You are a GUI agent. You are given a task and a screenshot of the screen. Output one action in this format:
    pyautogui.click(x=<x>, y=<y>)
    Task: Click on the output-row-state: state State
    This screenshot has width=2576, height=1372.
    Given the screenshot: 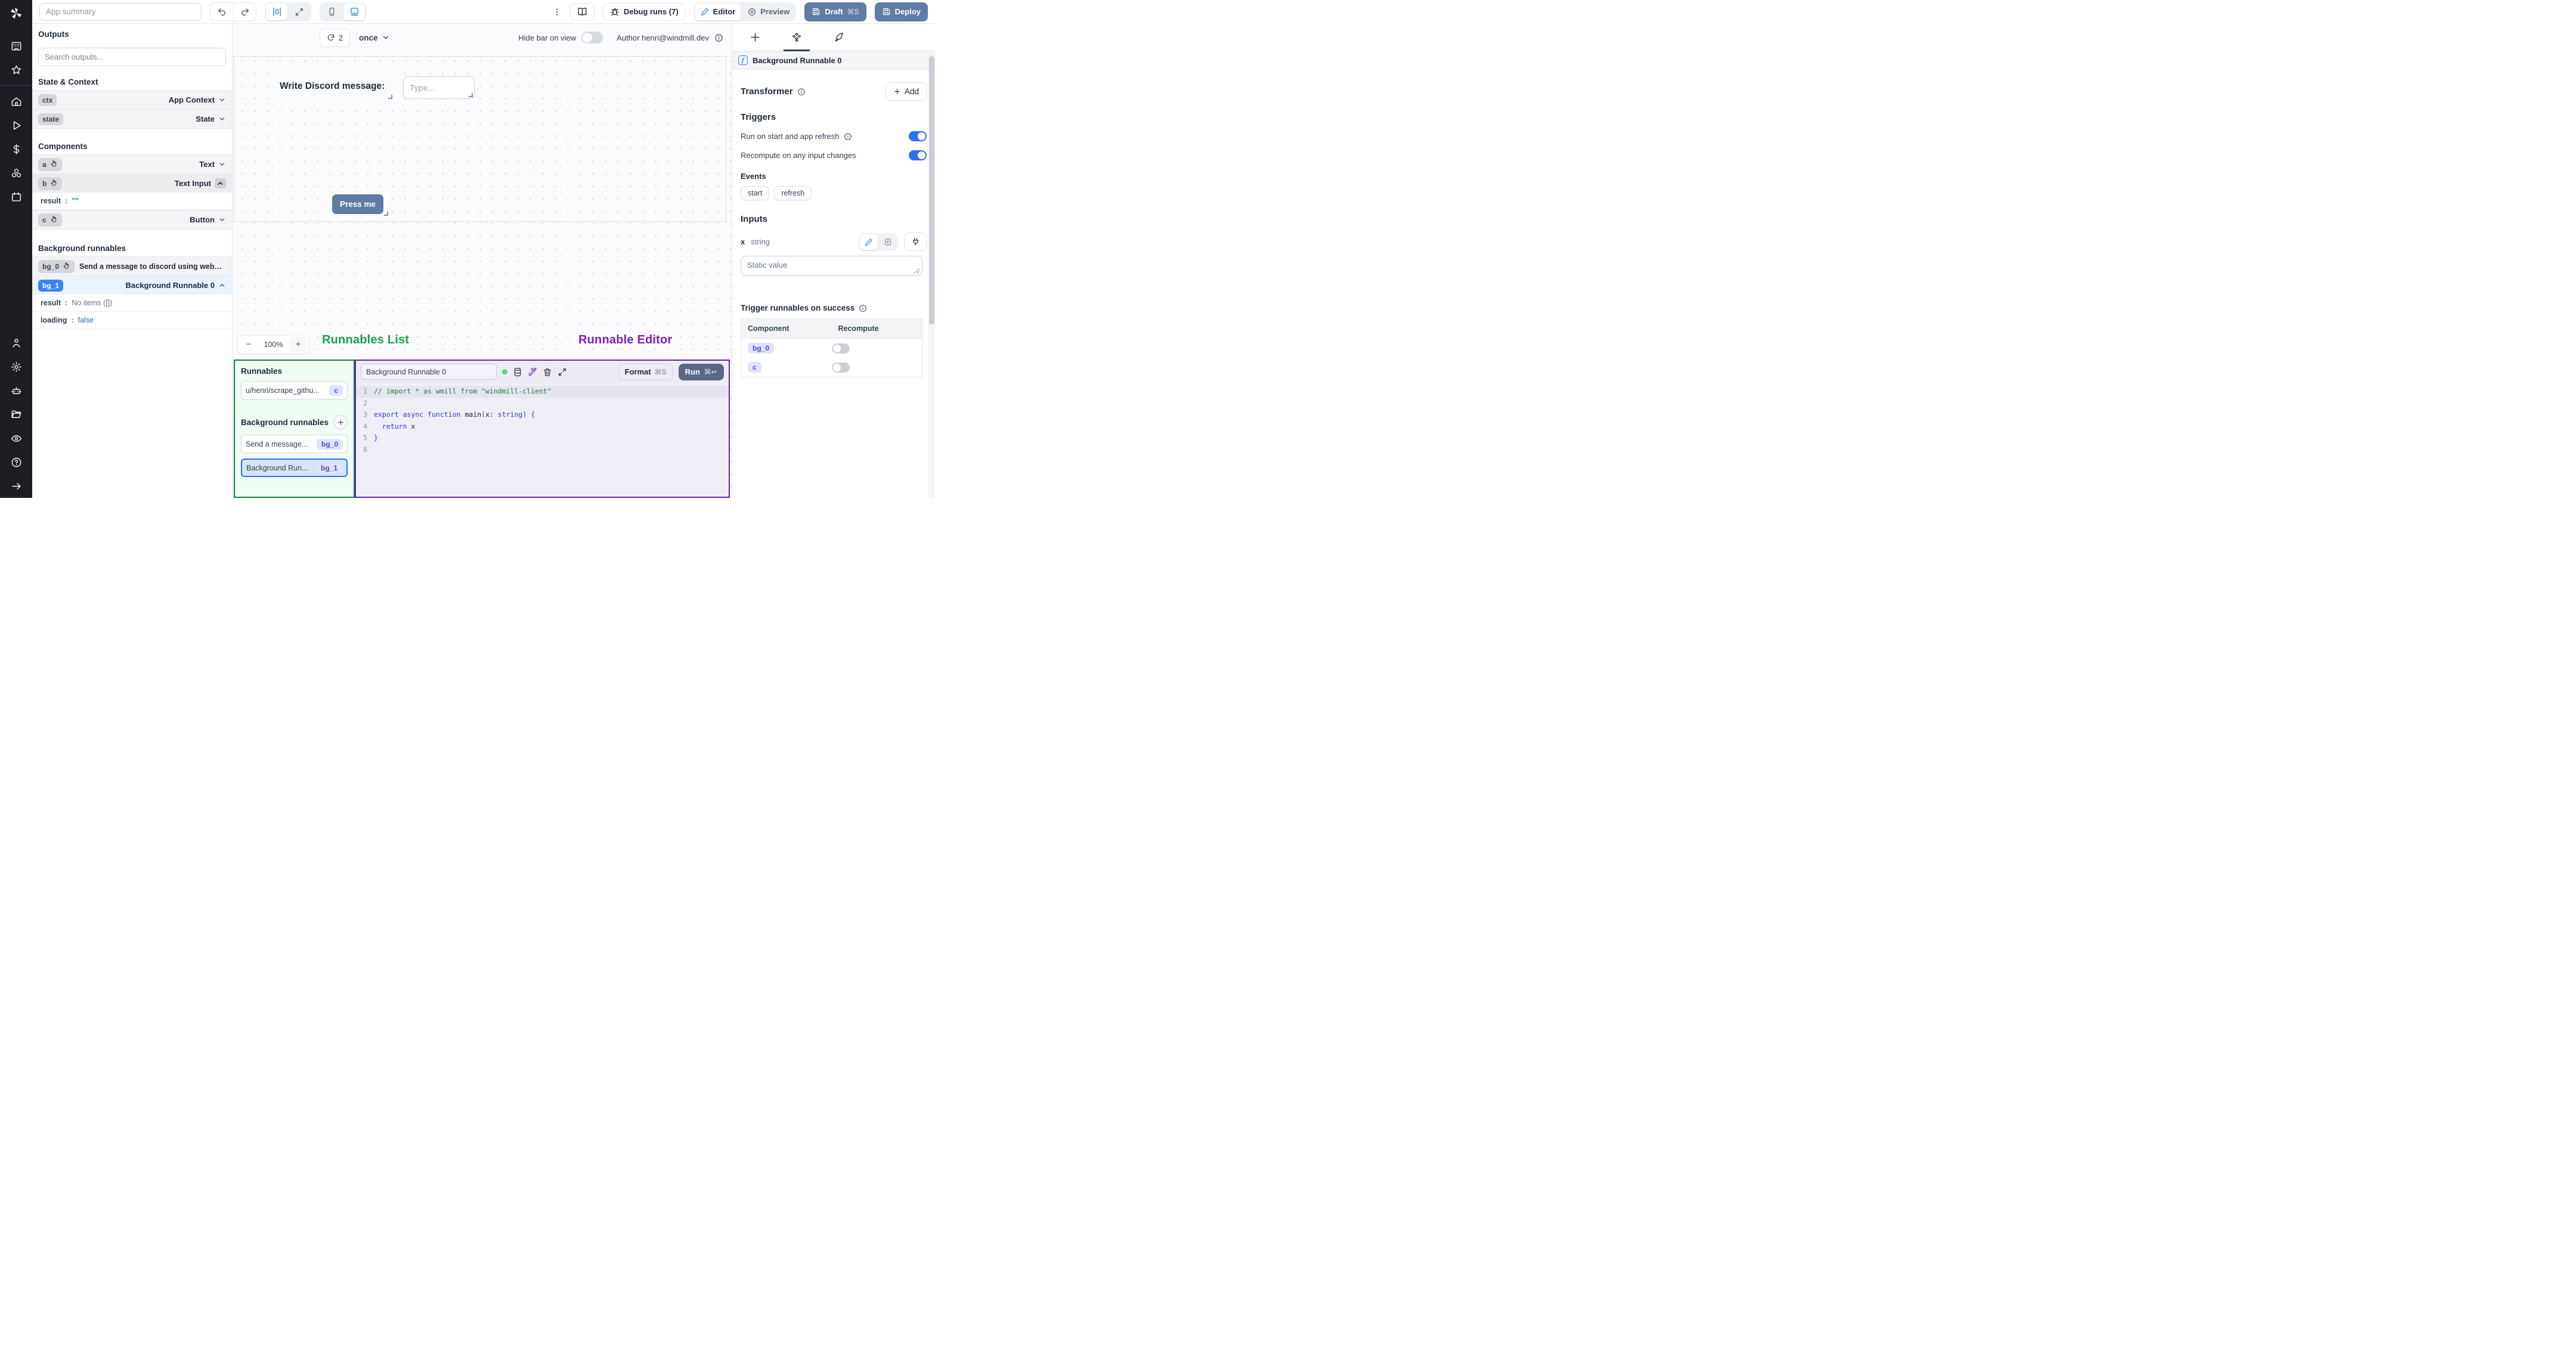 What is the action you would take?
    pyautogui.click(x=132, y=119)
    